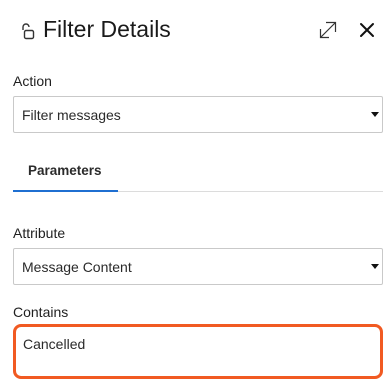 The image size is (391, 392). I want to click on close-icon, so click(367, 30).